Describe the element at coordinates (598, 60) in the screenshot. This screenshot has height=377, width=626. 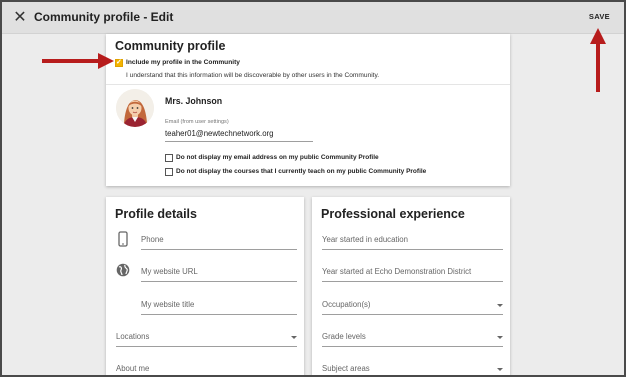
I see `annotation-arrow-save` at that location.